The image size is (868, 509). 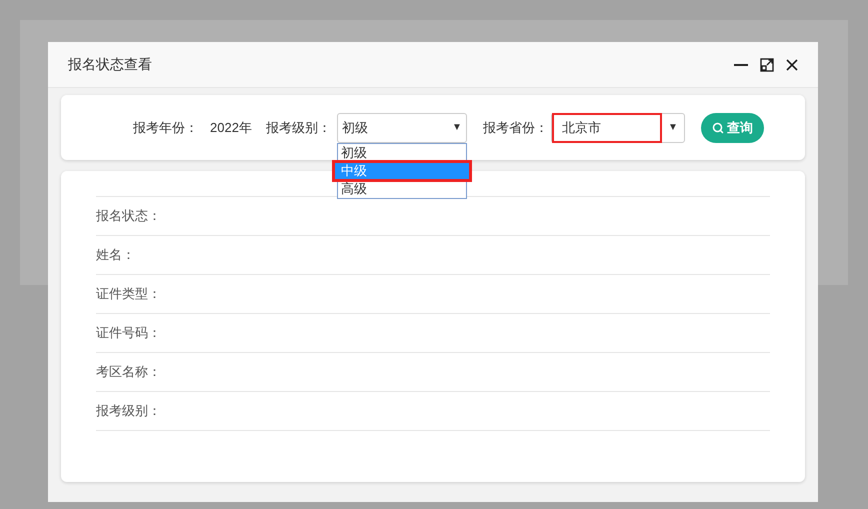 I want to click on dialog-title: 报名状态查看, so click(x=110, y=64).